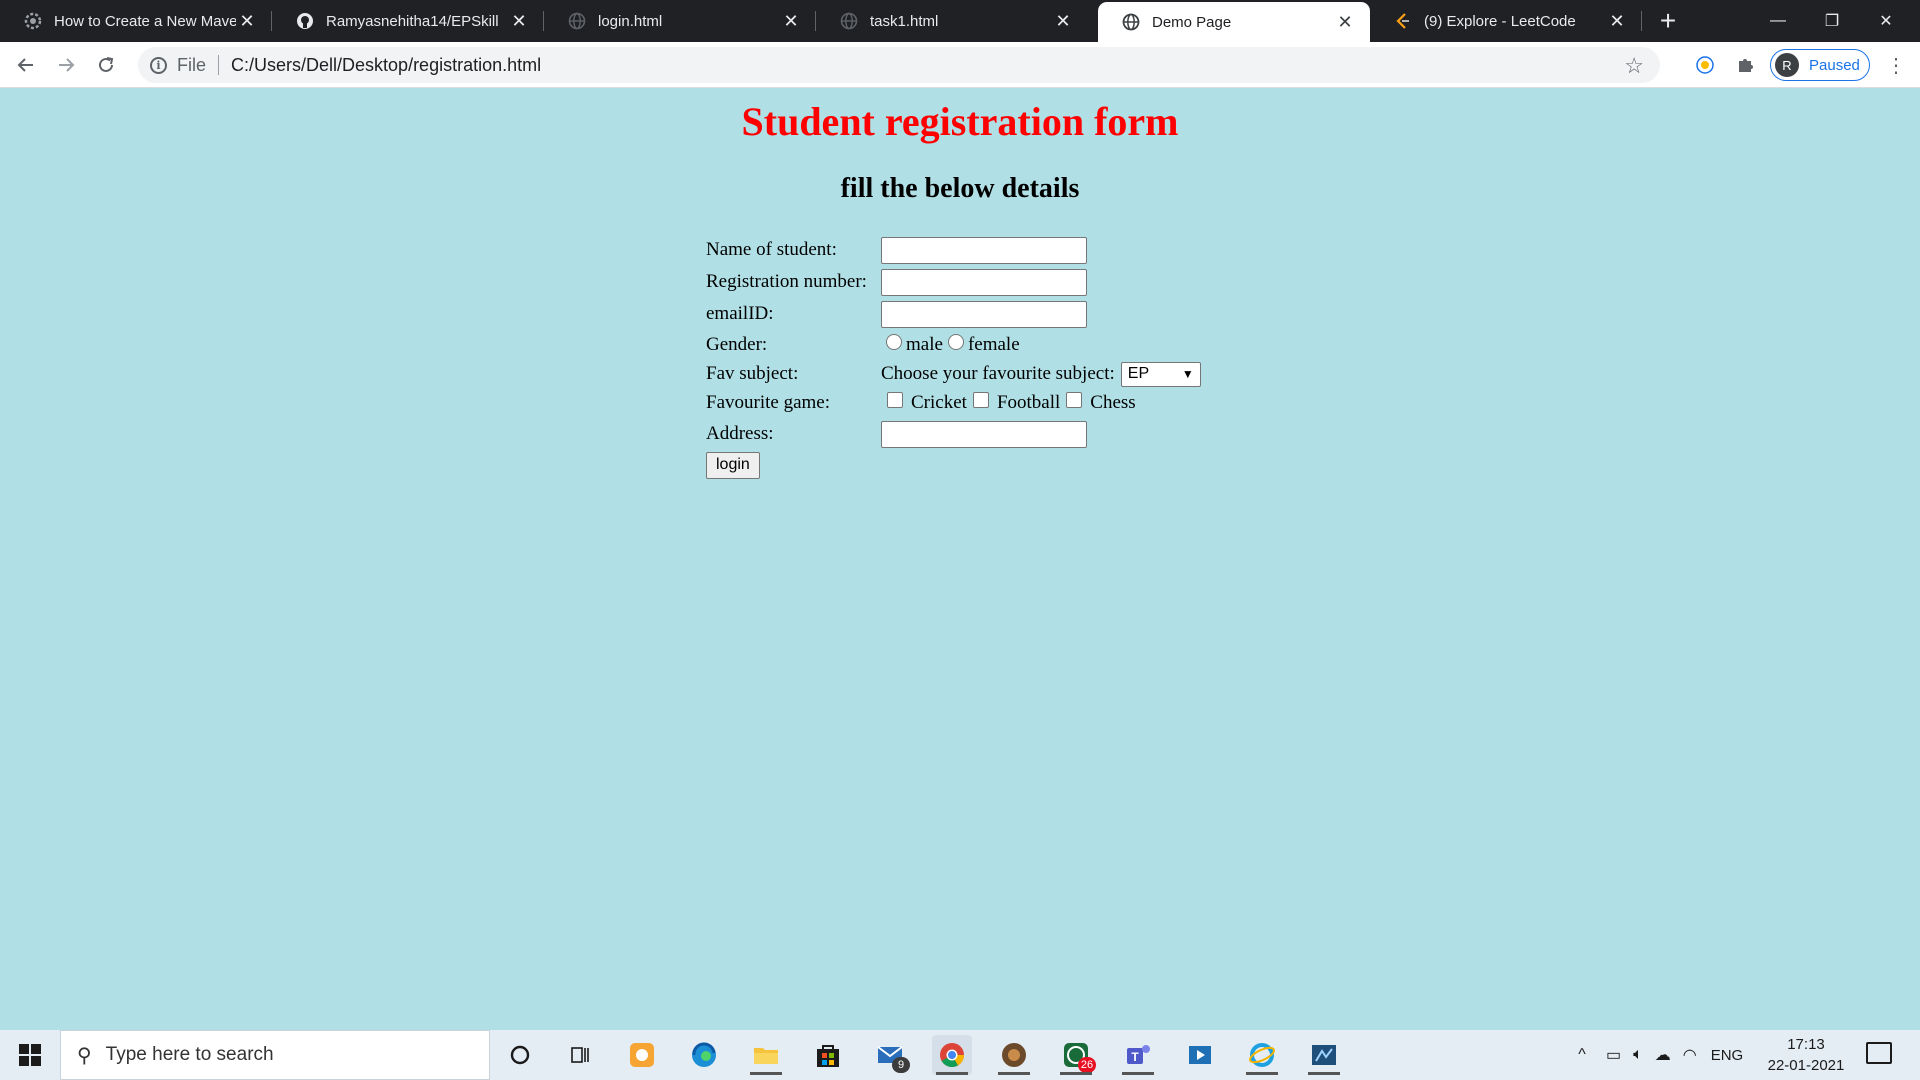 Image resolution: width=1920 pixels, height=1080 pixels. What do you see at coordinates (1879, 1053) in the screenshot?
I see `notification-icon` at bounding box center [1879, 1053].